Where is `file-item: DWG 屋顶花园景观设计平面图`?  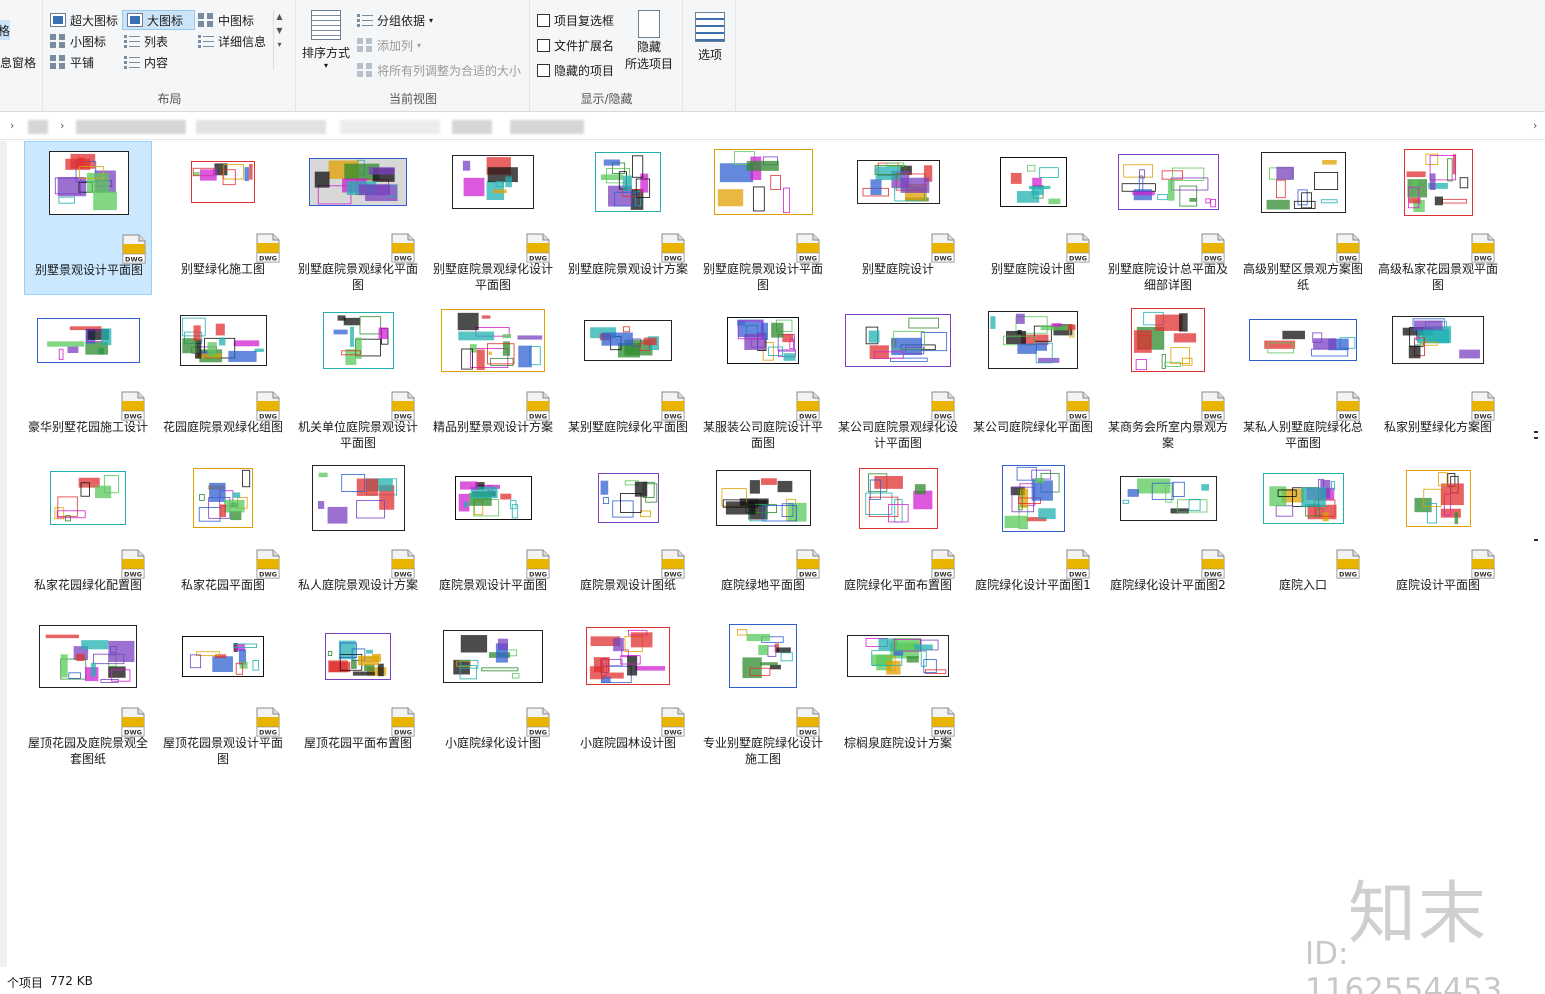
file-item: DWG 屋顶花园景观设计平面图 is located at coordinates (223, 692).